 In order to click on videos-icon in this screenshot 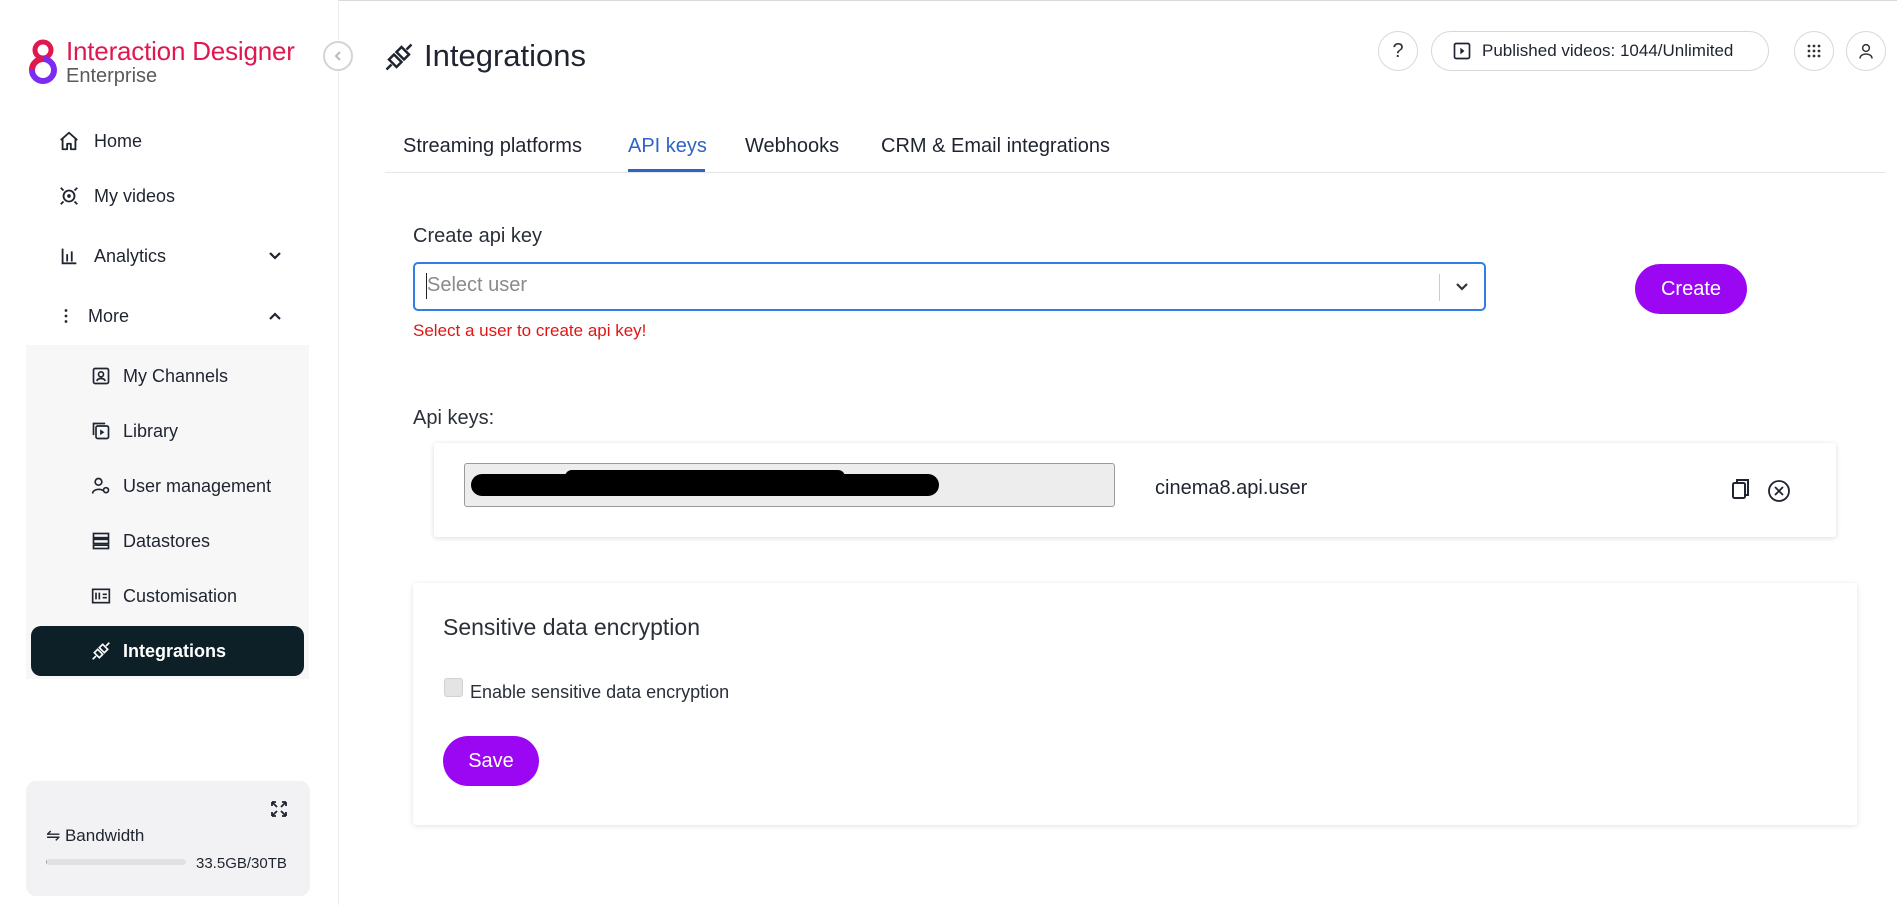, I will do `click(69, 196)`.